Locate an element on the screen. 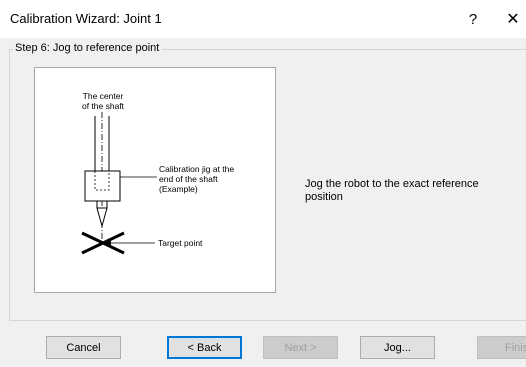  close-icon: ✕ is located at coordinates (513, 19).